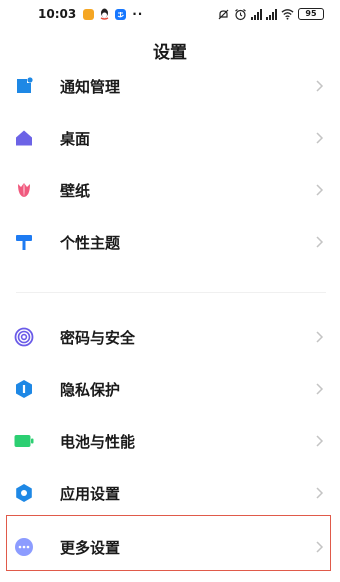 The image size is (340, 582). I want to click on tulip-icon, so click(24, 190).